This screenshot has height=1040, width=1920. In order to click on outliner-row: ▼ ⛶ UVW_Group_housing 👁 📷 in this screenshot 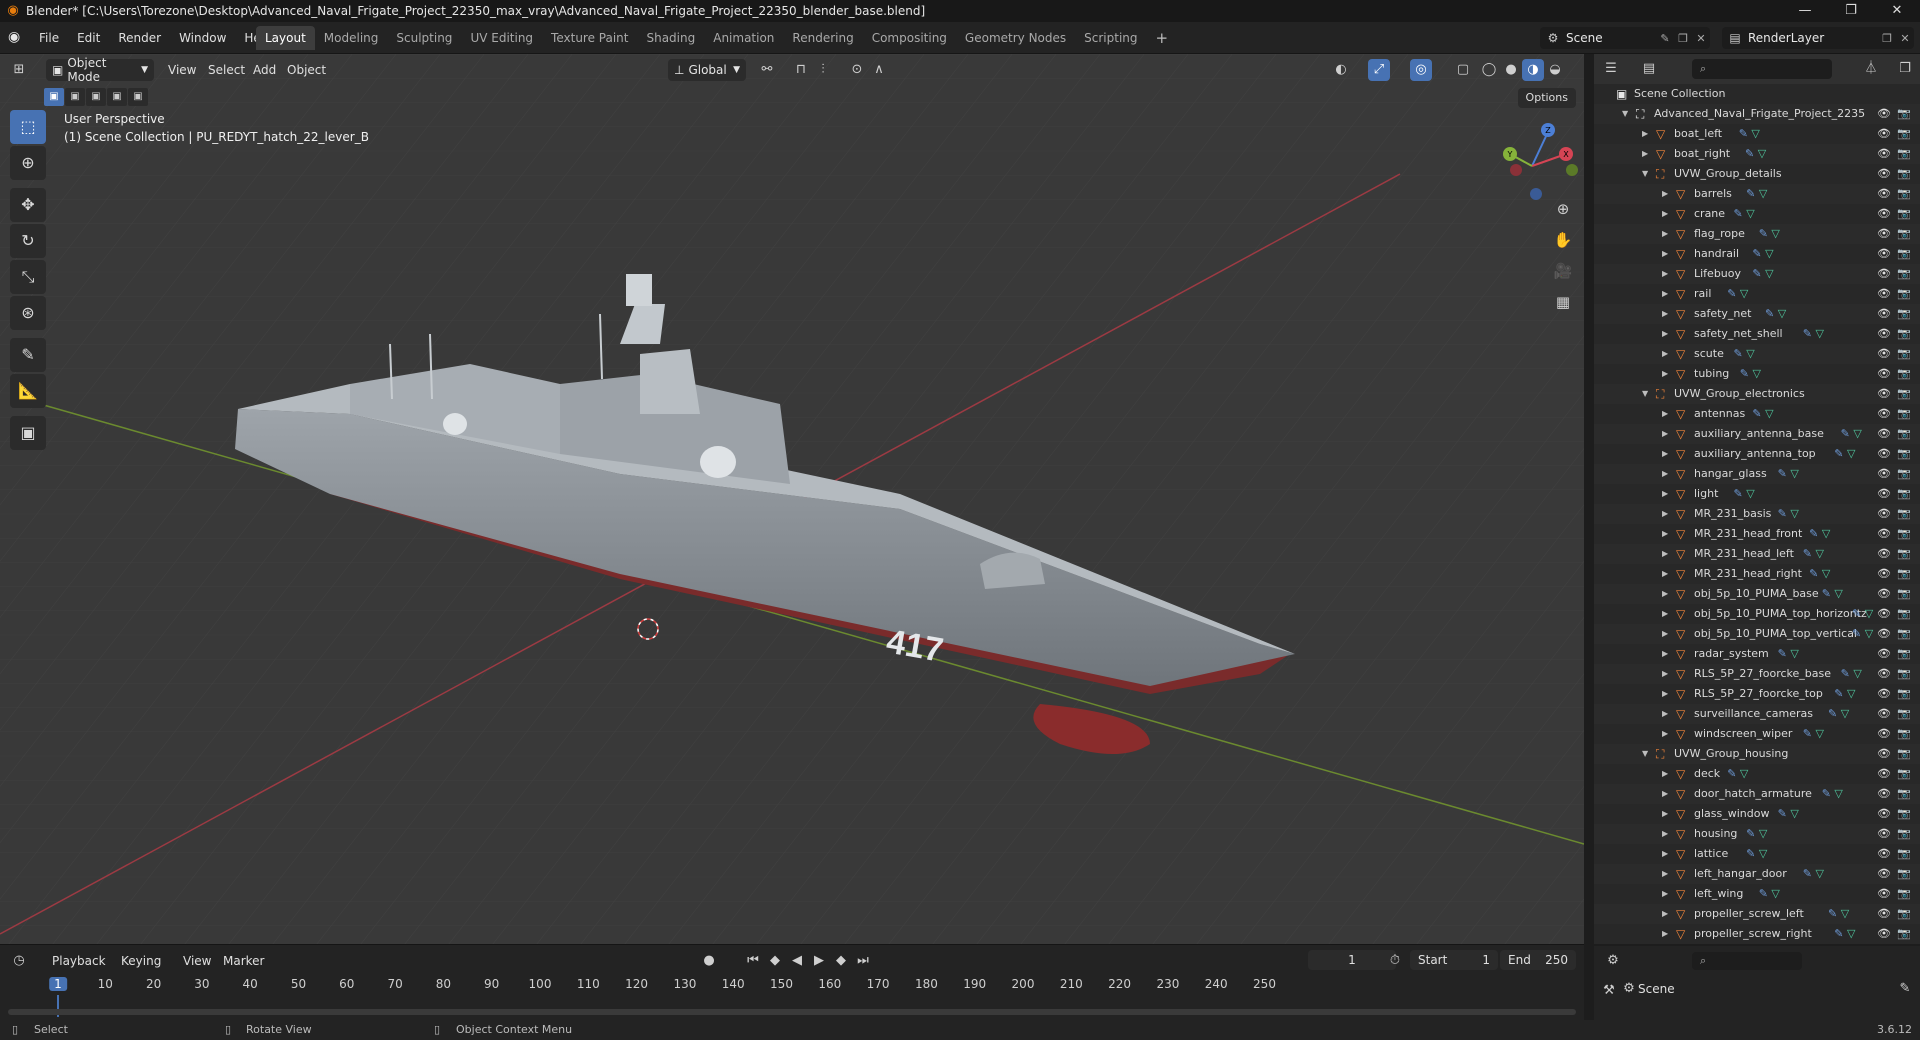, I will do `click(1757, 754)`.